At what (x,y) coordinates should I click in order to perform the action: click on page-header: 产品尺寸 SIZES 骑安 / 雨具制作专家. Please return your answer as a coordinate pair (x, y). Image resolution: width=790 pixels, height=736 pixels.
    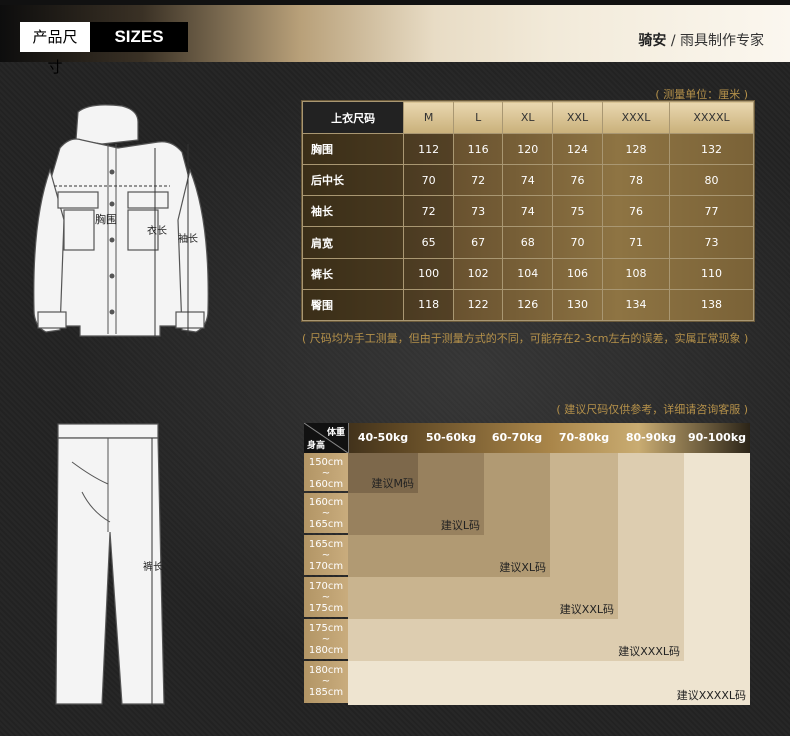
    Looking at the image, I should click on (395, 38).